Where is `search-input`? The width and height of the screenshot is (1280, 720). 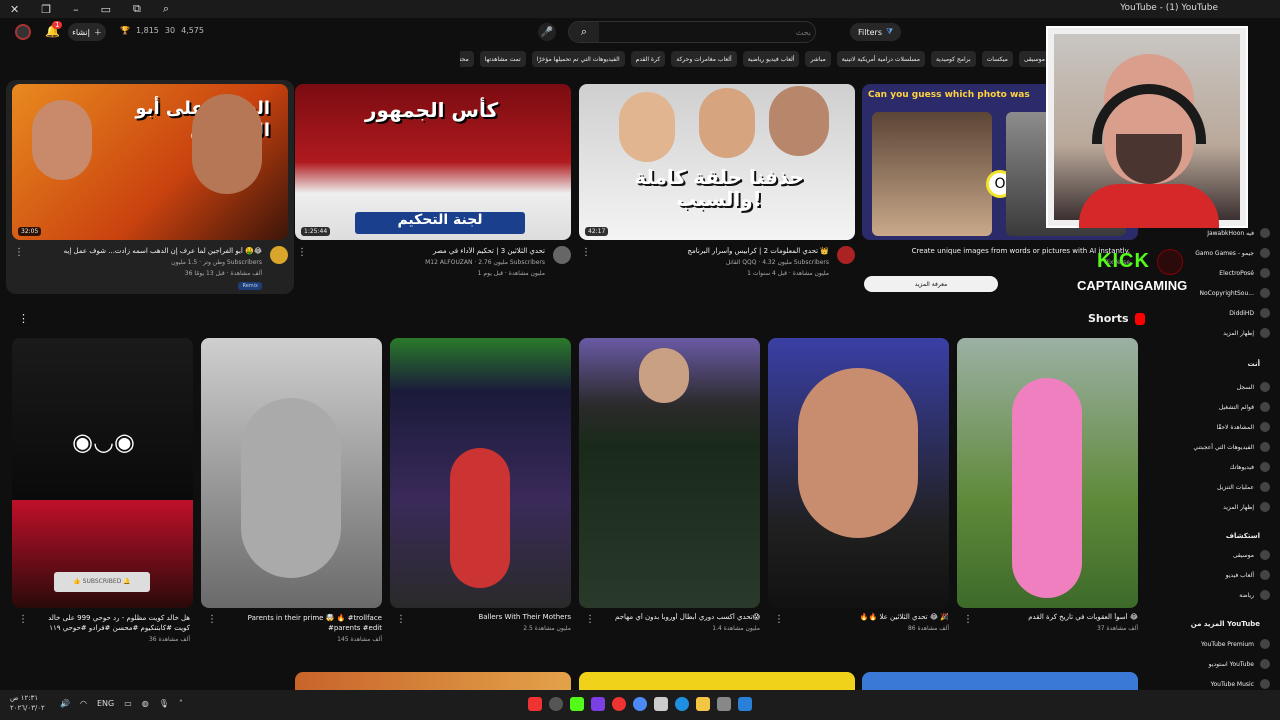 search-input is located at coordinates (707, 32).